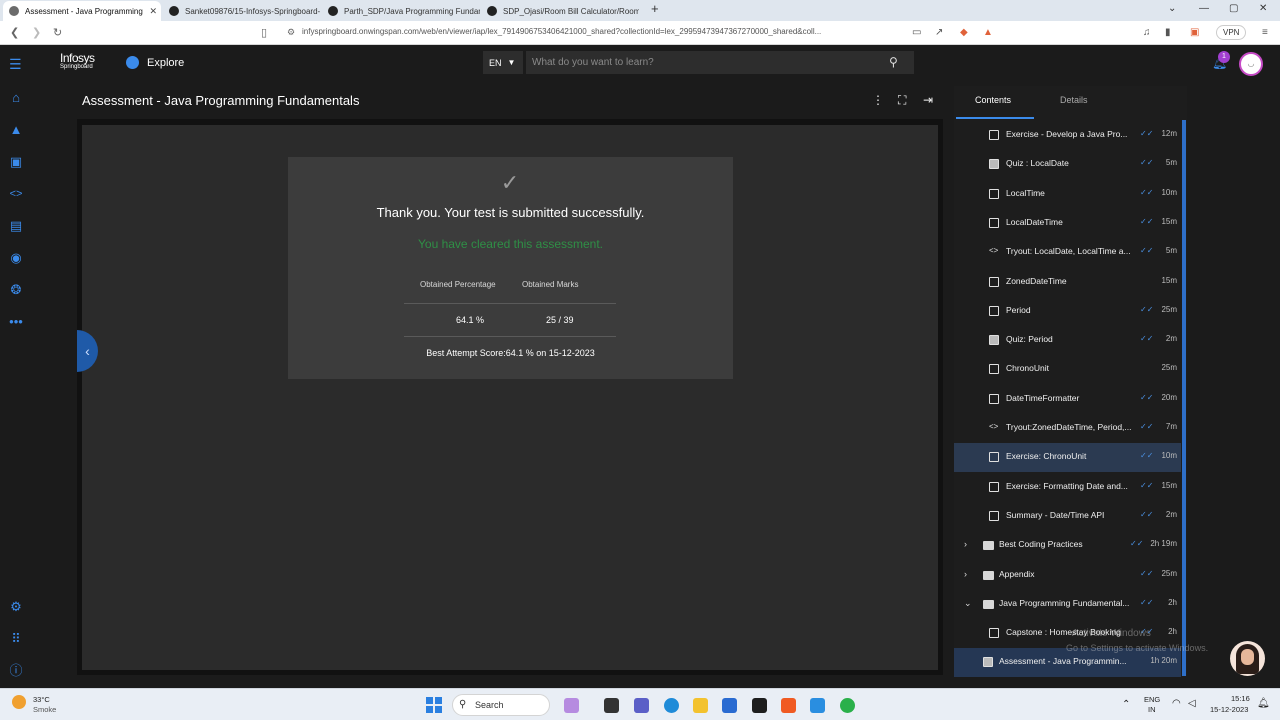 Image resolution: width=1280 pixels, height=720 pixels. I want to click on bookmark-icon: ▯, so click(264, 32).